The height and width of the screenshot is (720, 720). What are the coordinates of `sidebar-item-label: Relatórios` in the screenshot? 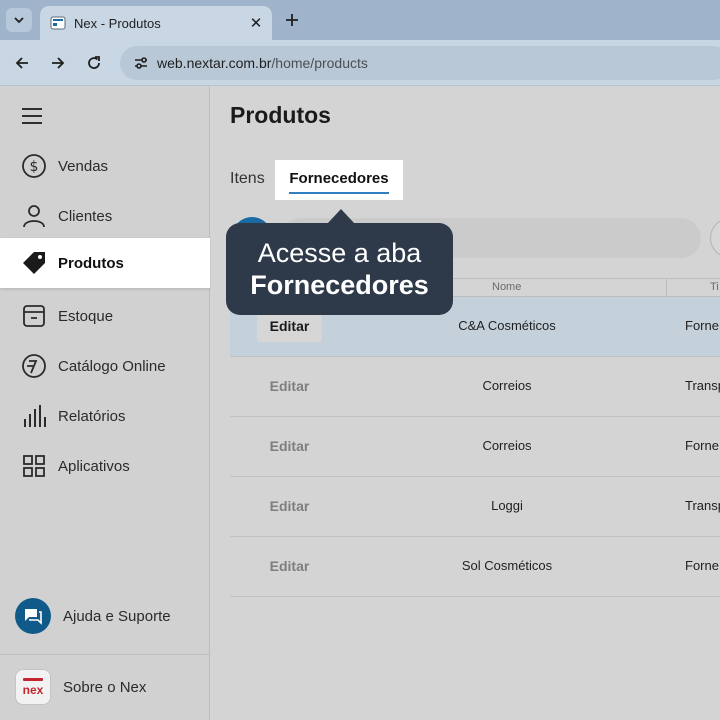 It's located at (92, 416).